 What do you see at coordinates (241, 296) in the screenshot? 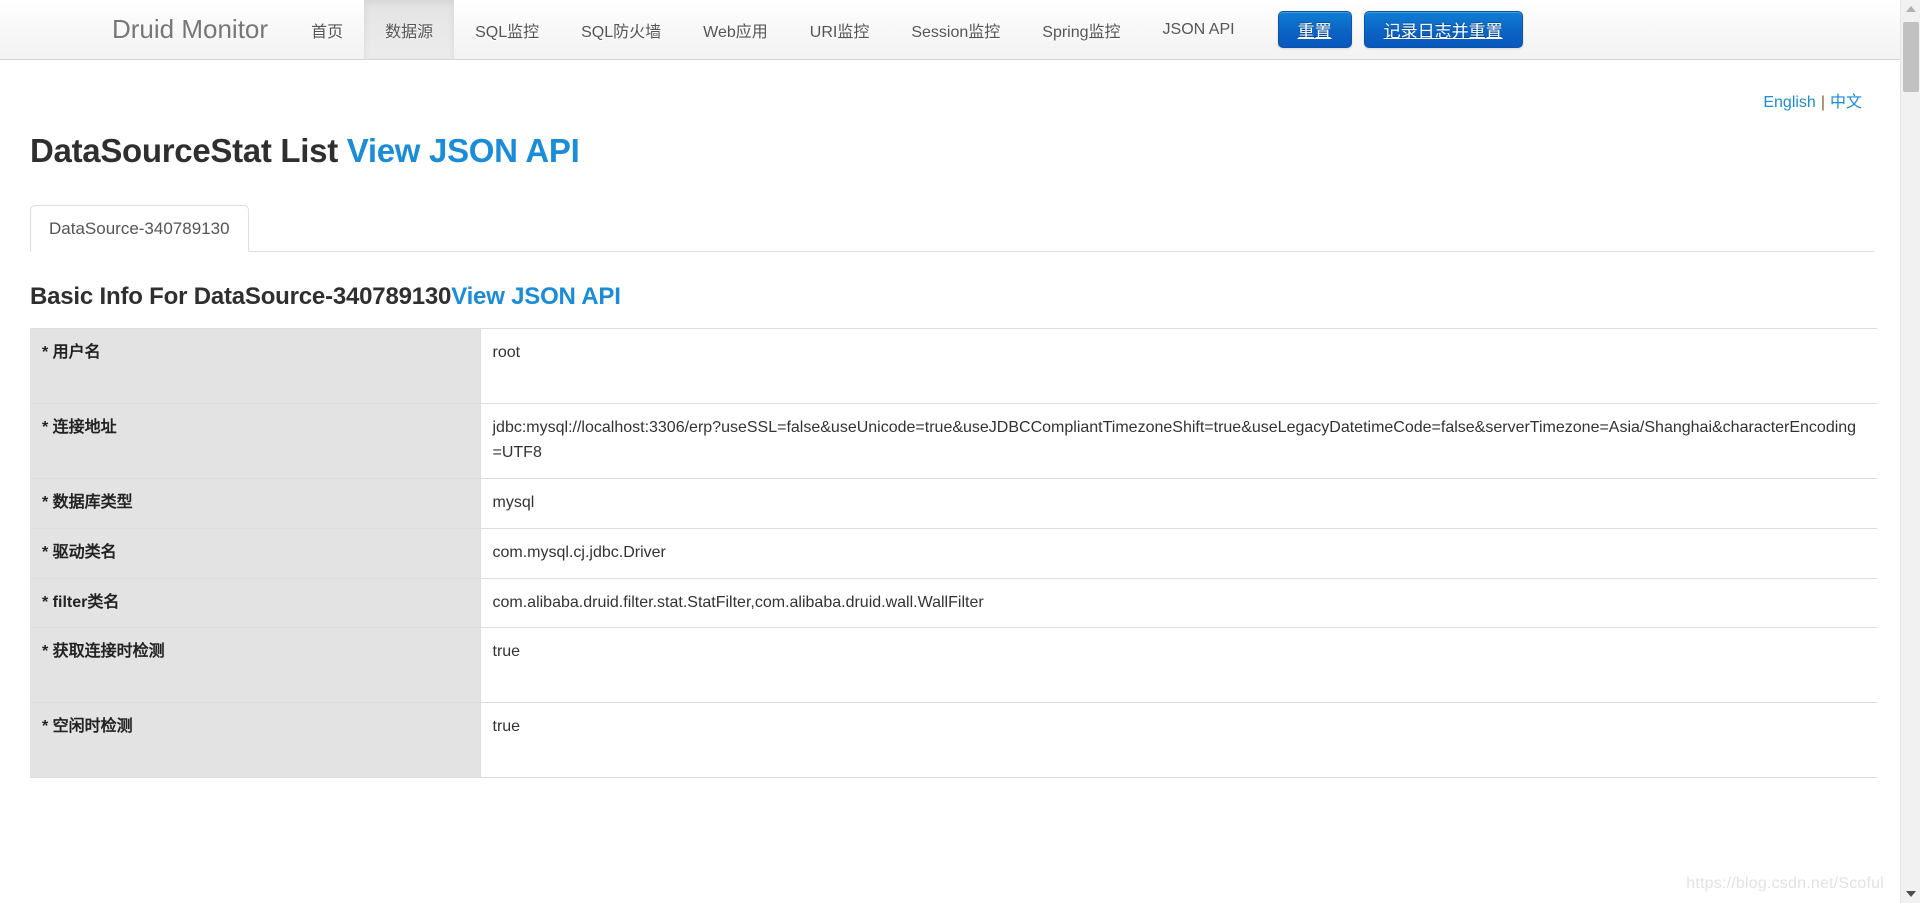
I see `section-title-text: Basic Info For DataSource-340789130` at bounding box center [241, 296].